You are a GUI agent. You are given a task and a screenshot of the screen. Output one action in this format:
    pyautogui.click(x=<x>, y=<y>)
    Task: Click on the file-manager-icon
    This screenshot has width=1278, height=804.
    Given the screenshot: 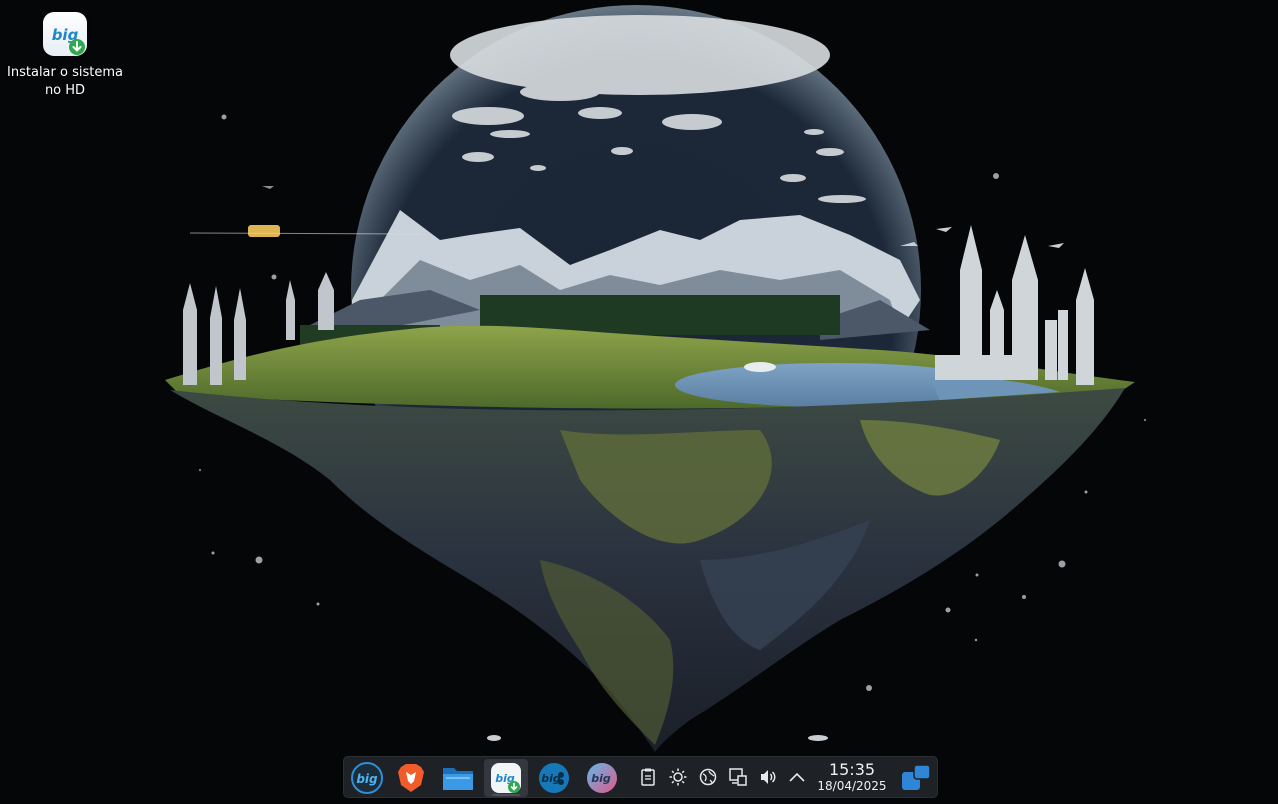 What is the action you would take?
    pyautogui.click(x=458, y=779)
    